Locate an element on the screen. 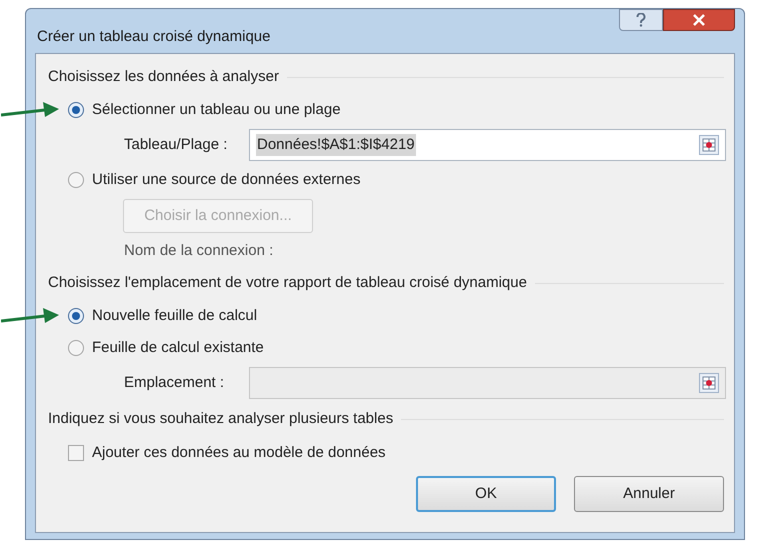 This screenshot has width=760, height=545. connection-name-label: Nom de la connexion : is located at coordinates (199, 250).